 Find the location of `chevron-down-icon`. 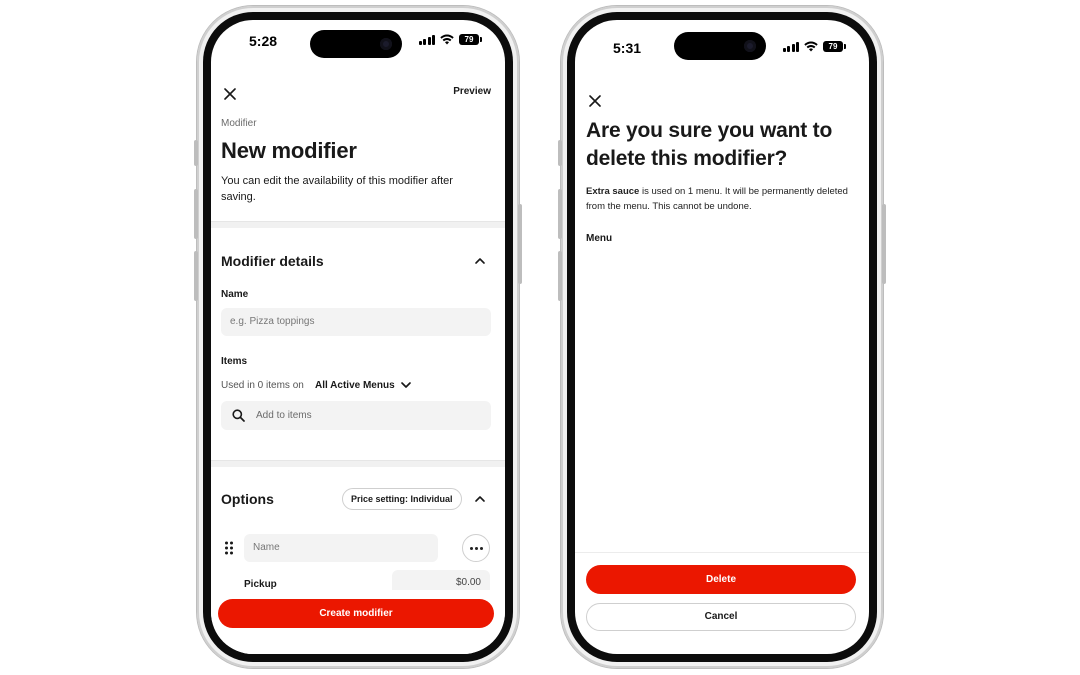

chevron-down-icon is located at coordinates (405, 385).